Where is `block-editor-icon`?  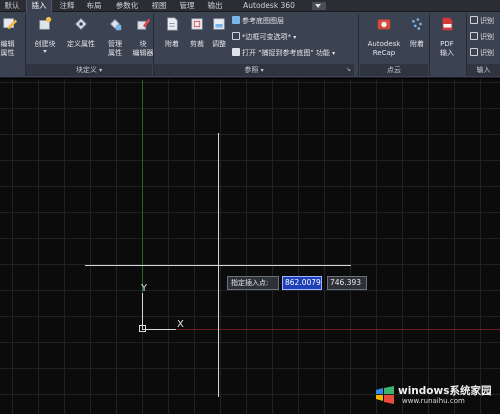 block-editor-icon is located at coordinates (144, 24).